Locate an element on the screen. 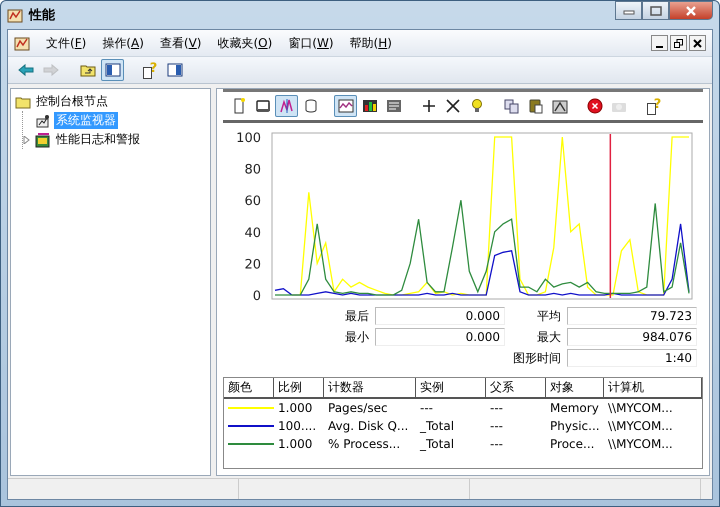 This screenshot has width=720, height=507. column-header: 颜色 is located at coordinates (249, 387).